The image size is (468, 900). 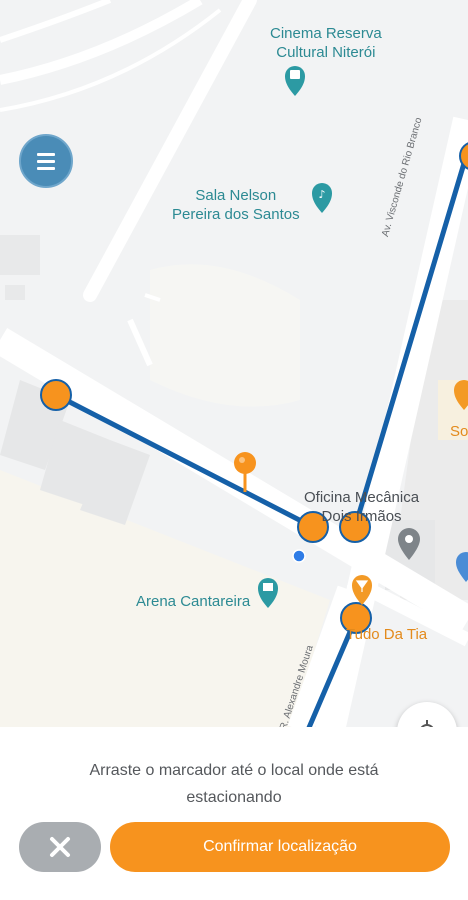 I want to click on current-location-dot, so click(x=299, y=556).